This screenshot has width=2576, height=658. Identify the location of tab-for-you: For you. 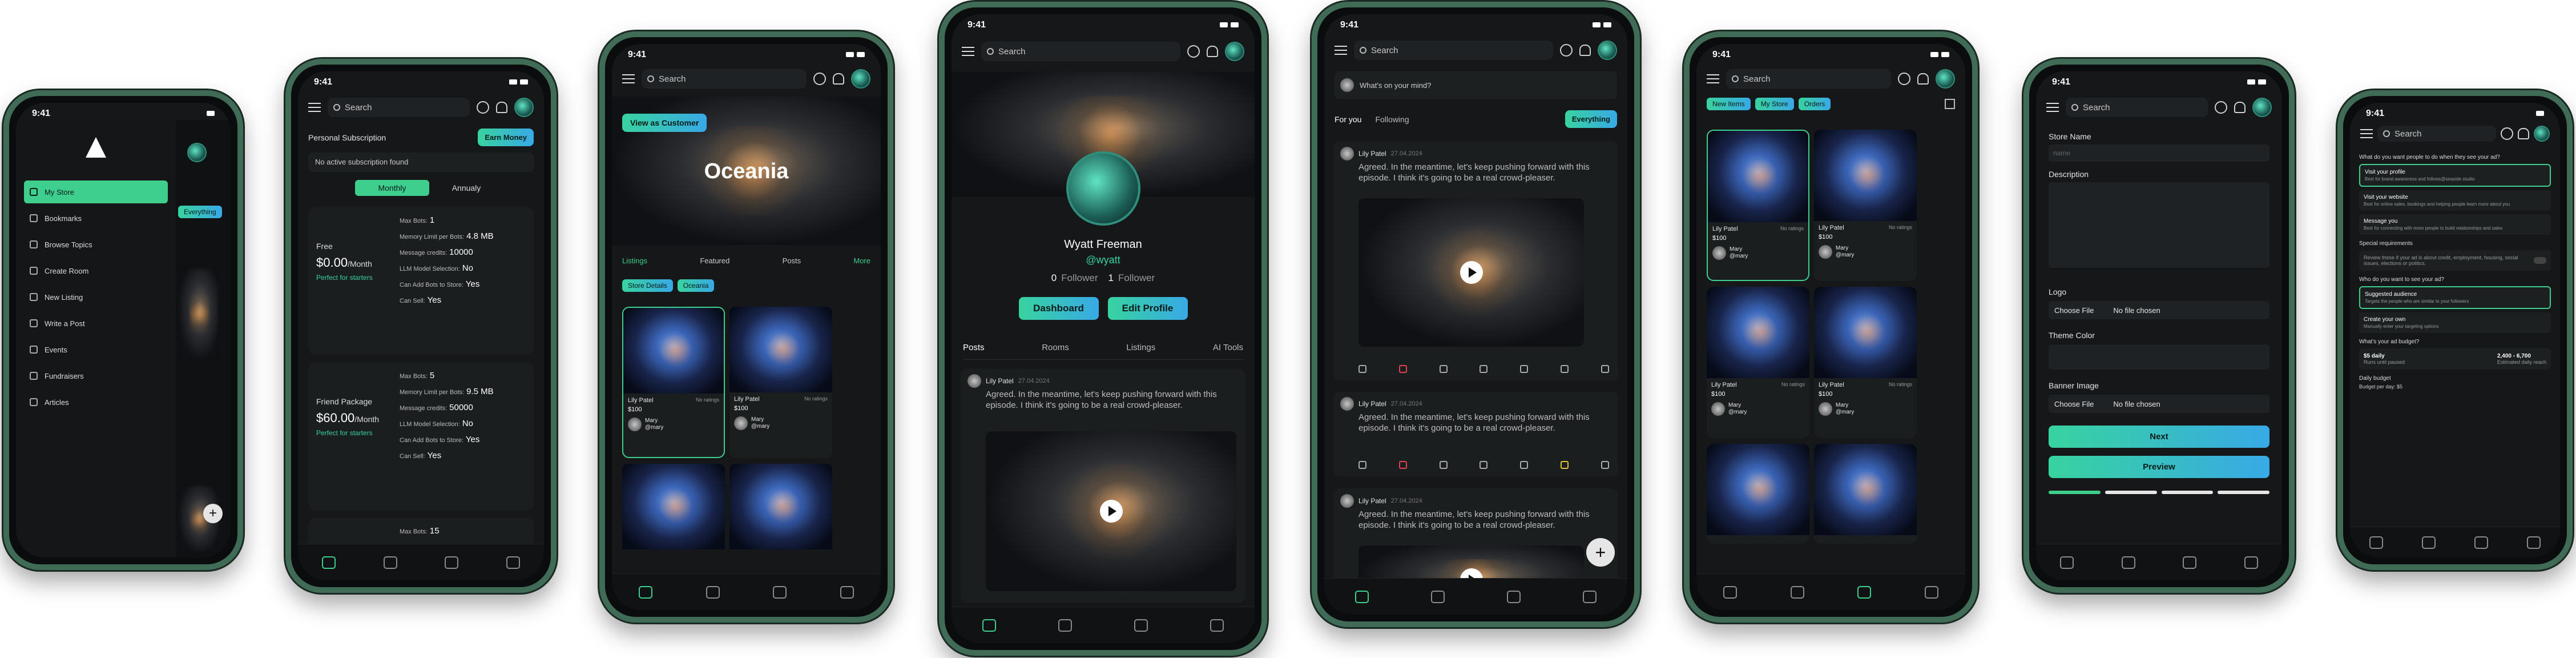
(1348, 119).